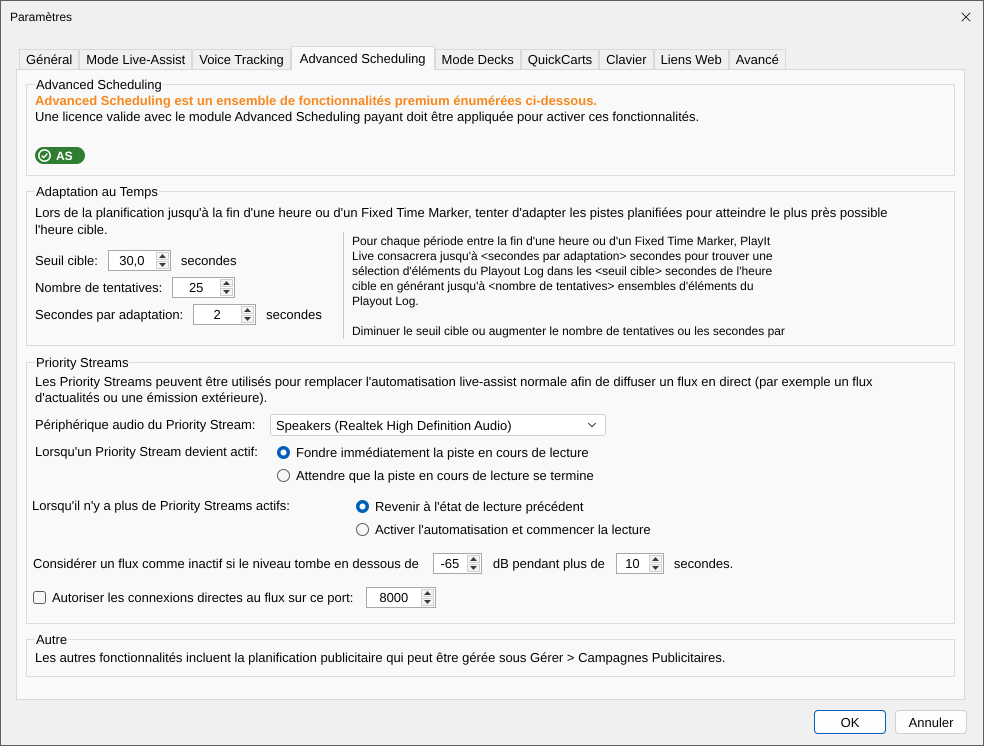 Image resolution: width=984 pixels, height=746 pixels. I want to click on number-spinner: 30,0, so click(139, 260).